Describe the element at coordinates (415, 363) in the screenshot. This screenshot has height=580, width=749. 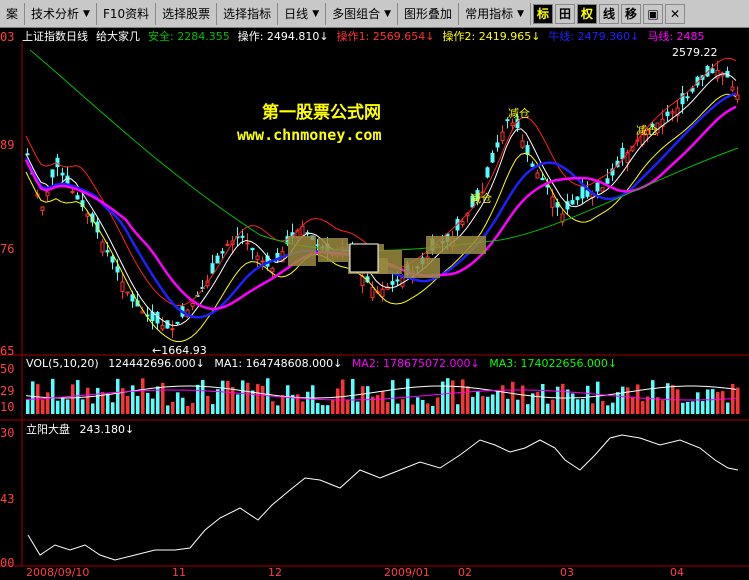
I see `vol-ma2: MA2: 178675072.000↓` at that location.